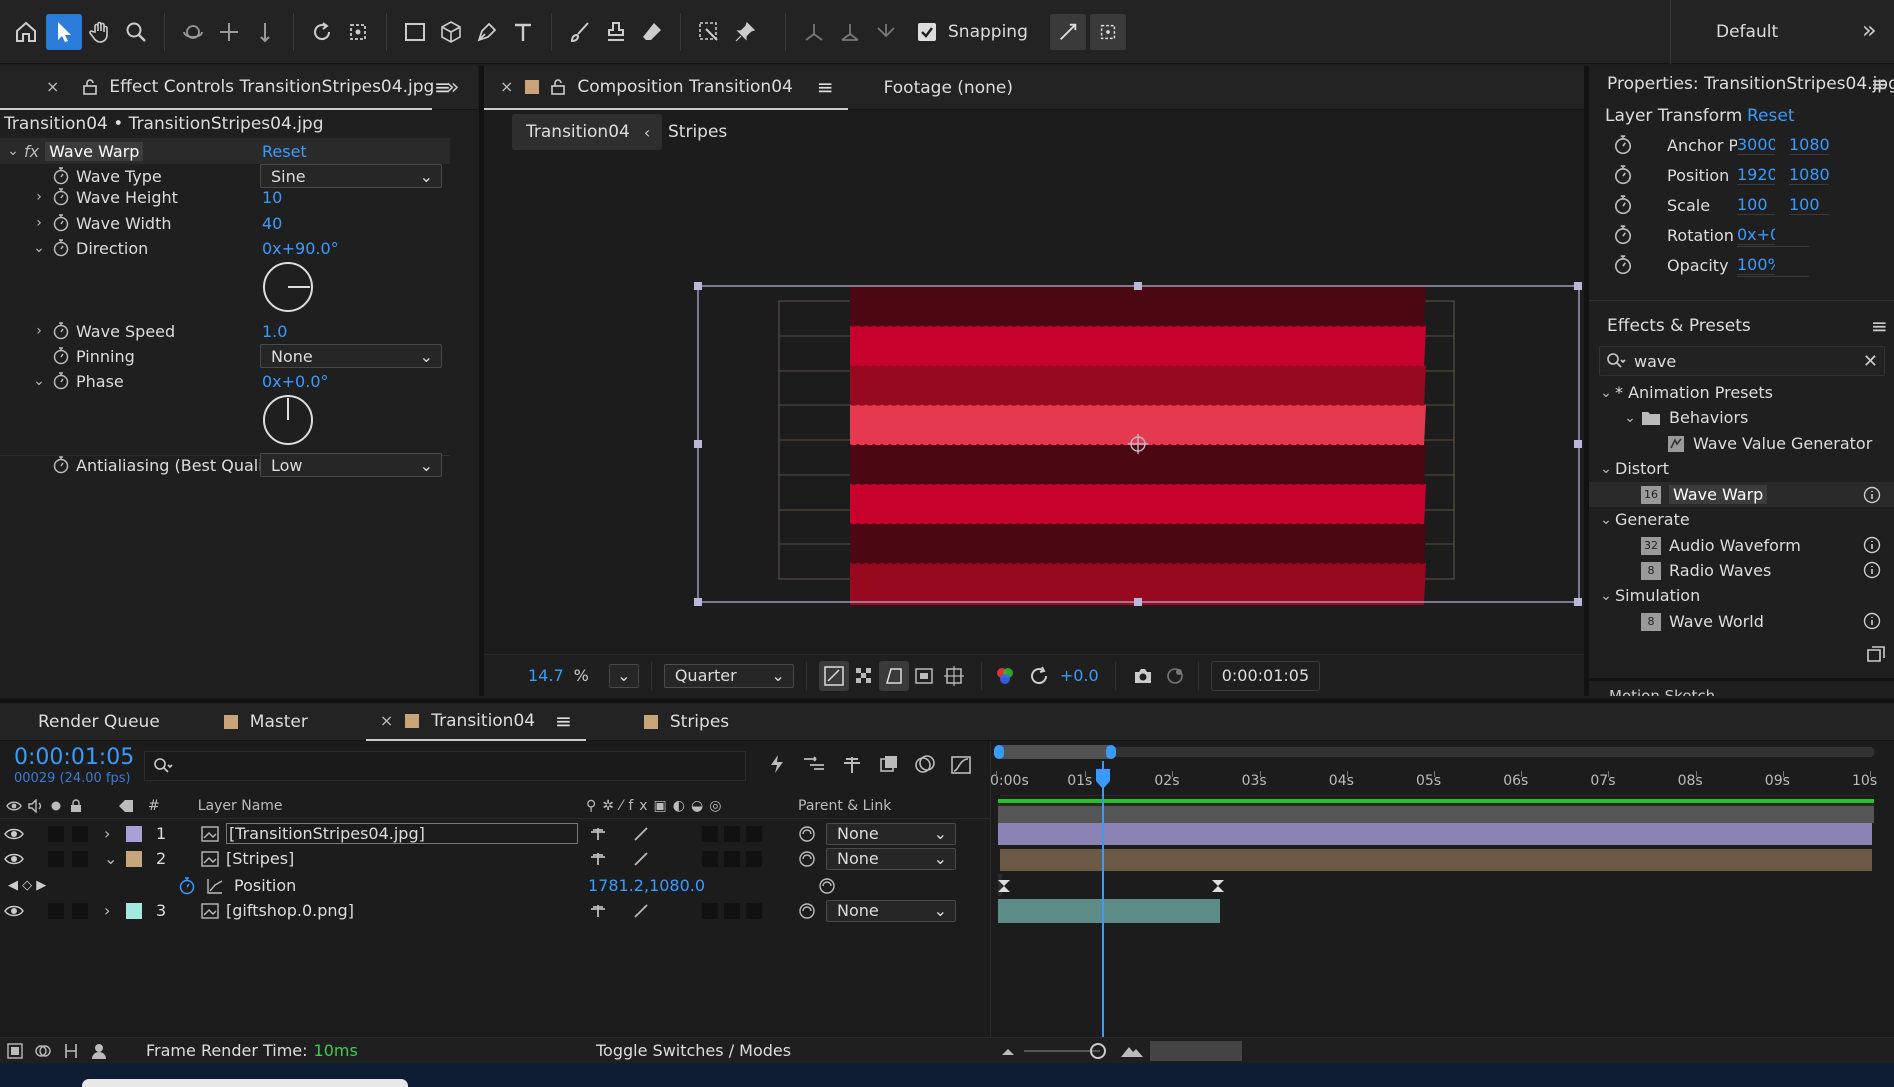 This screenshot has width=1894, height=1087. I want to click on direction-dial, so click(288, 287).